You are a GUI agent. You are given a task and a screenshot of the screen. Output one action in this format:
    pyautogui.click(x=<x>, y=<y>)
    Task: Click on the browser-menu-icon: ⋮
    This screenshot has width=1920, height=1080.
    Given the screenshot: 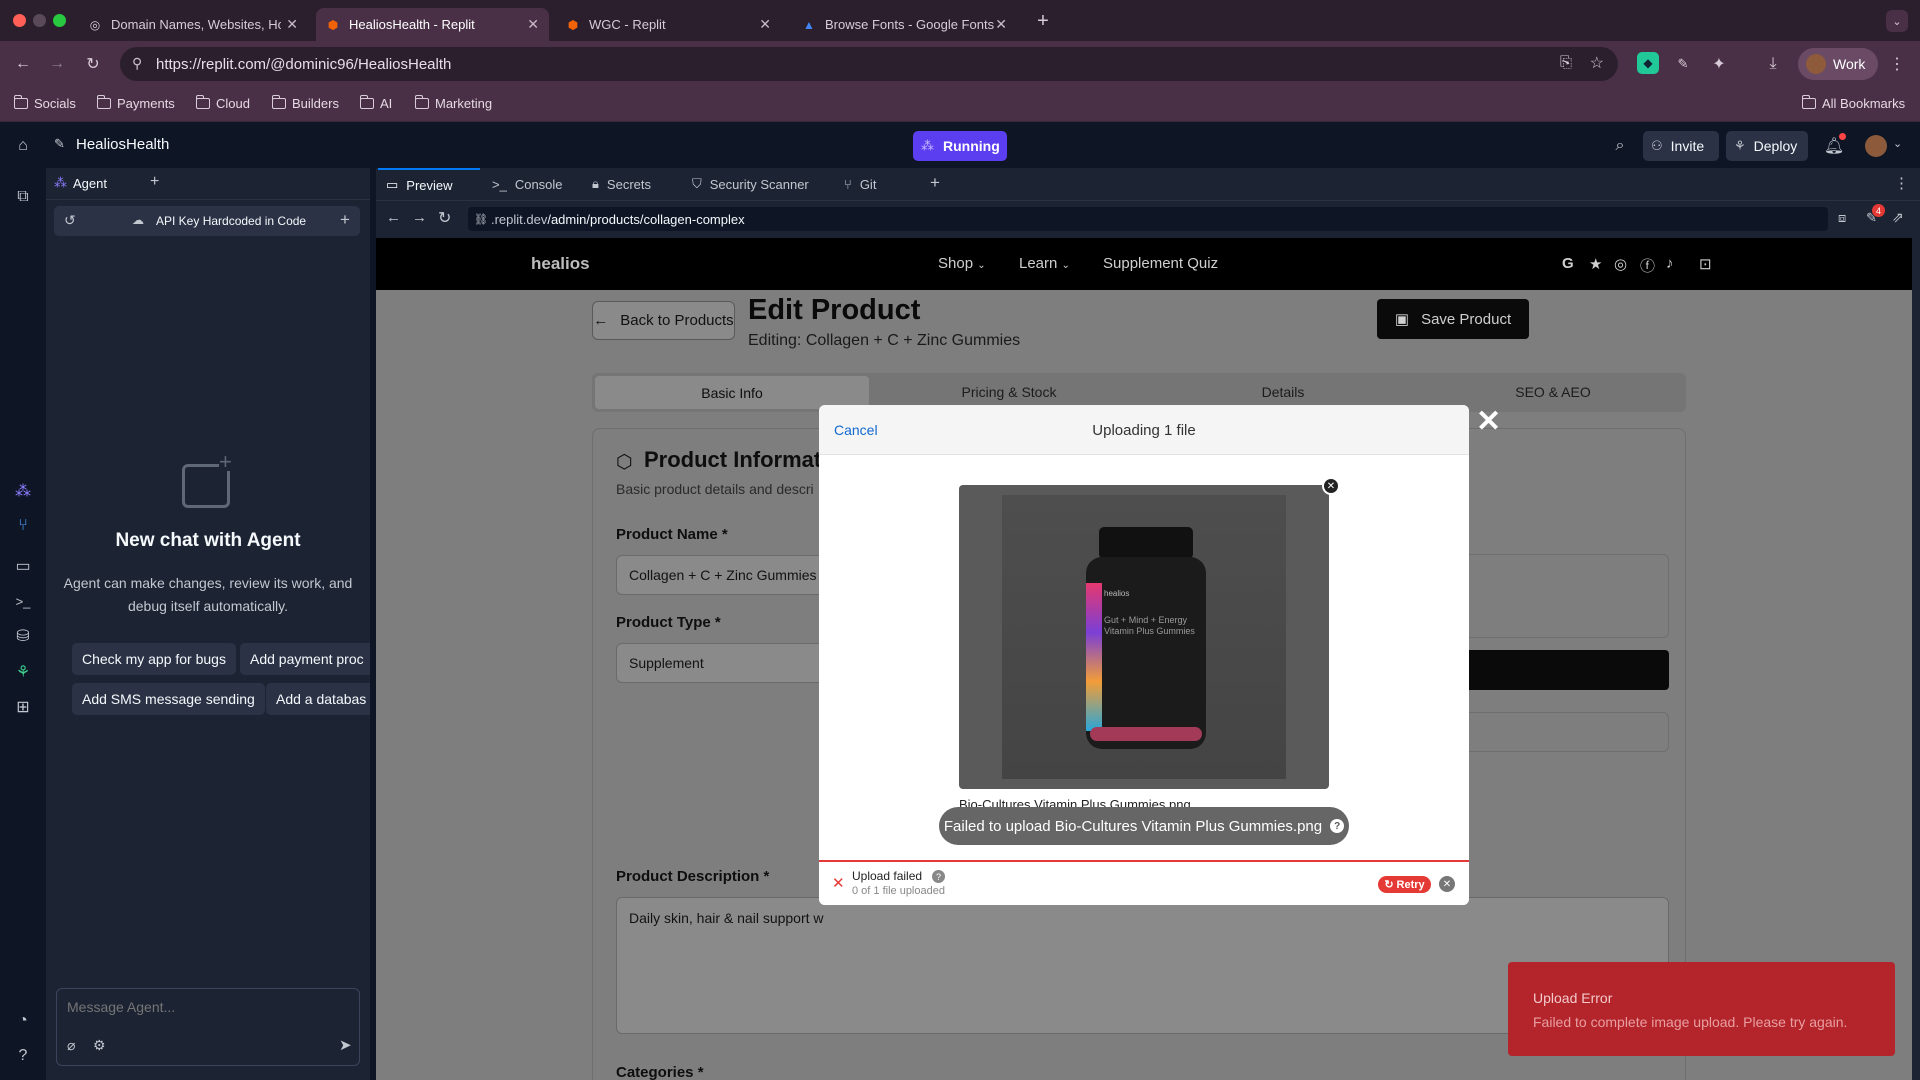 What is the action you would take?
    pyautogui.click(x=1897, y=64)
    